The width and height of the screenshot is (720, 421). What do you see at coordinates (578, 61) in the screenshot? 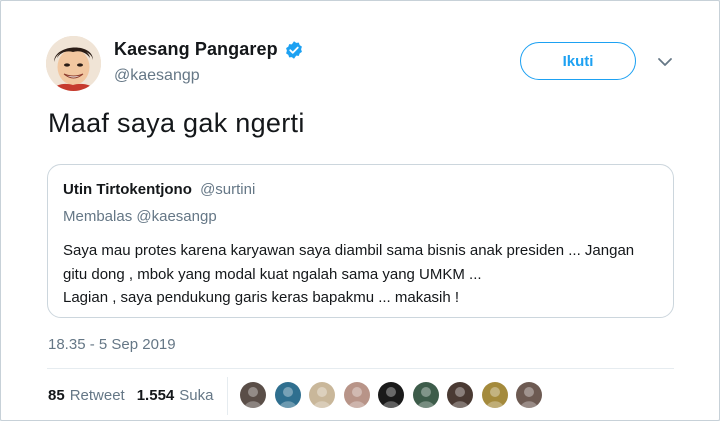
I see `follow-button: Ikuti` at bounding box center [578, 61].